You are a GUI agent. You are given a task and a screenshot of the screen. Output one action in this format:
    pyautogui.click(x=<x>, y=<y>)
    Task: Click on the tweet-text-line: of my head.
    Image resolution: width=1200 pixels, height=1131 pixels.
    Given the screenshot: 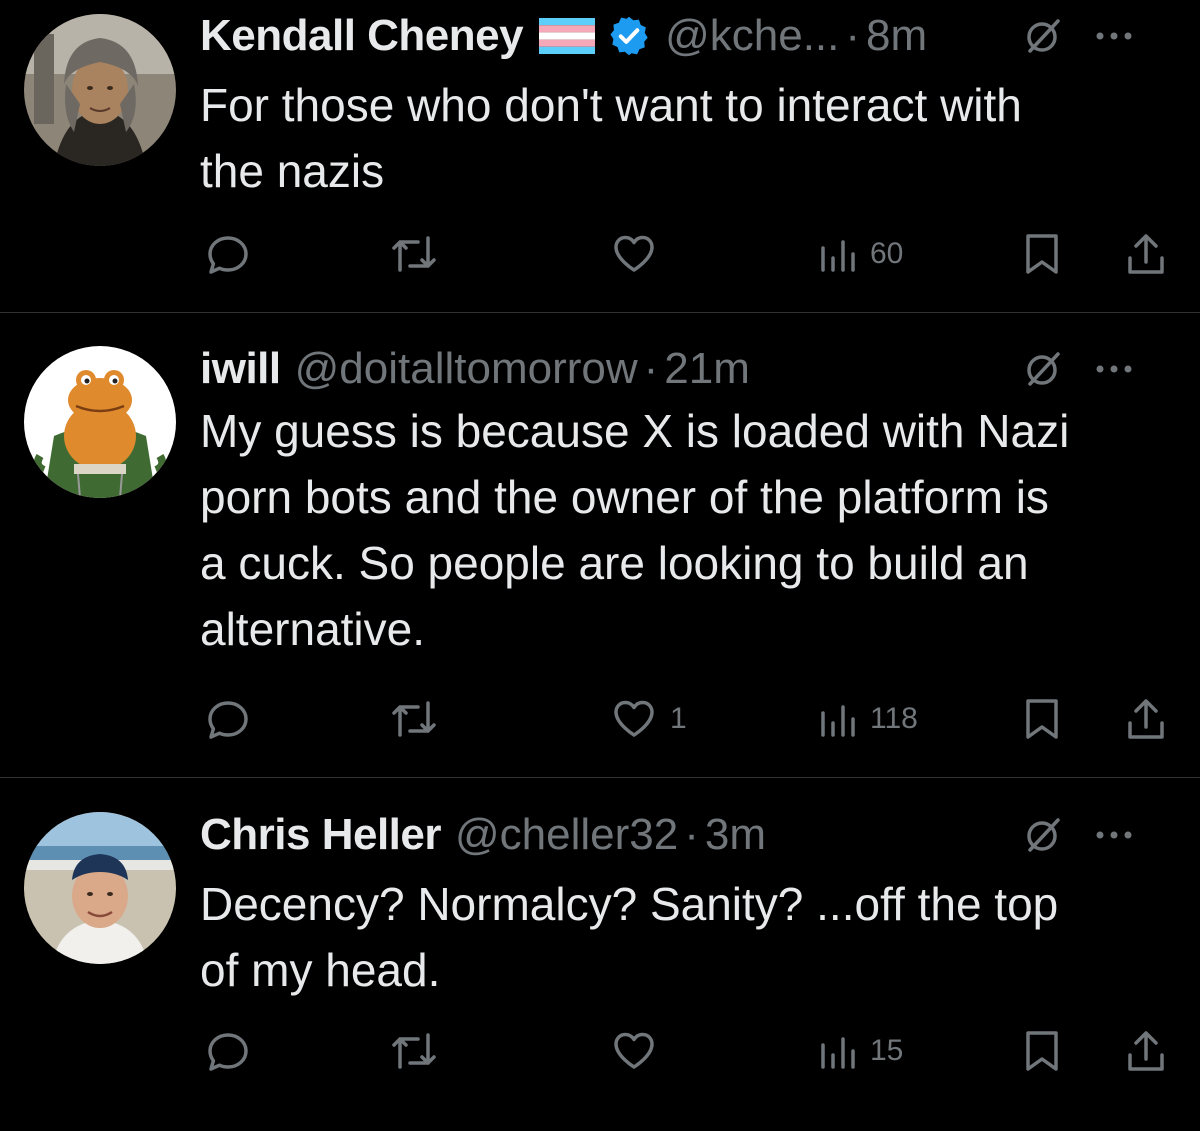 What is the action you would take?
    pyautogui.click(x=320, y=970)
    